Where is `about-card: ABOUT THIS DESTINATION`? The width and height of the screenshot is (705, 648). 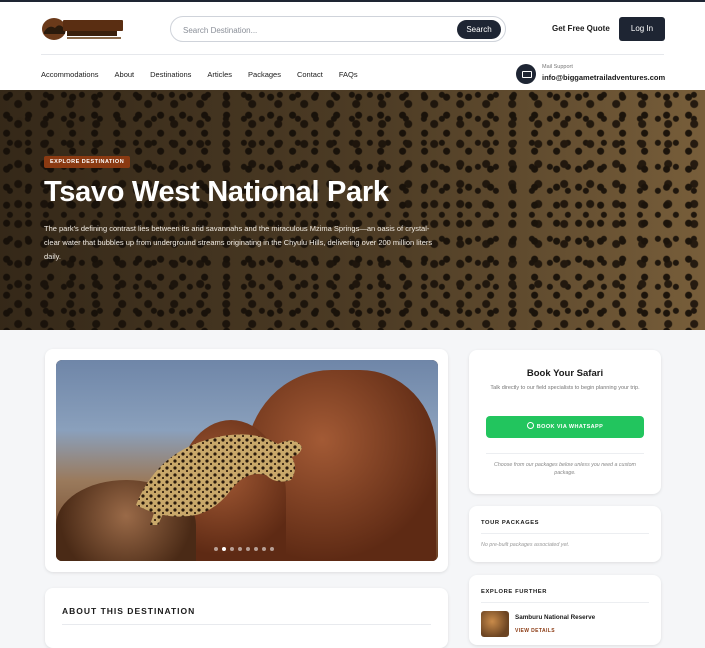 about-card: ABOUT THIS DESTINATION is located at coordinates (246, 618).